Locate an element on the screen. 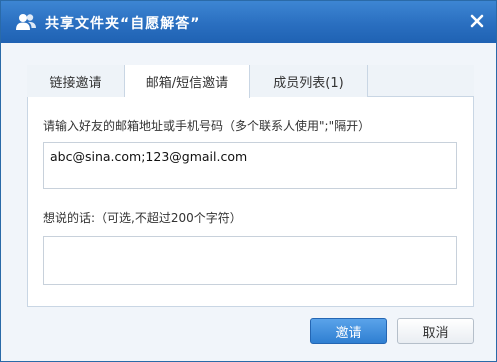  title-bar: 共享文件夹“自愿解答” is located at coordinates (248, 22).